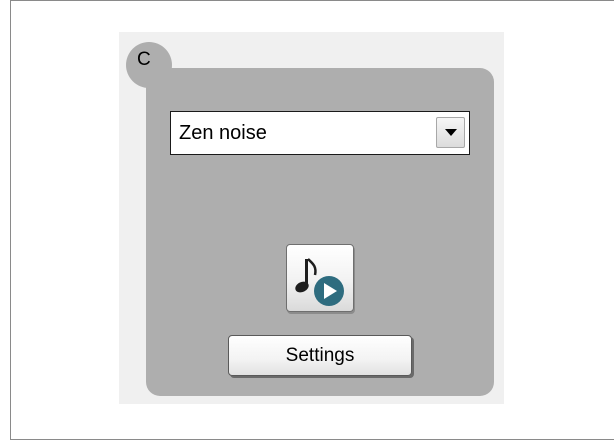 The height and width of the screenshot is (440, 614). I want to click on settings-button: Settings, so click(320, 355).